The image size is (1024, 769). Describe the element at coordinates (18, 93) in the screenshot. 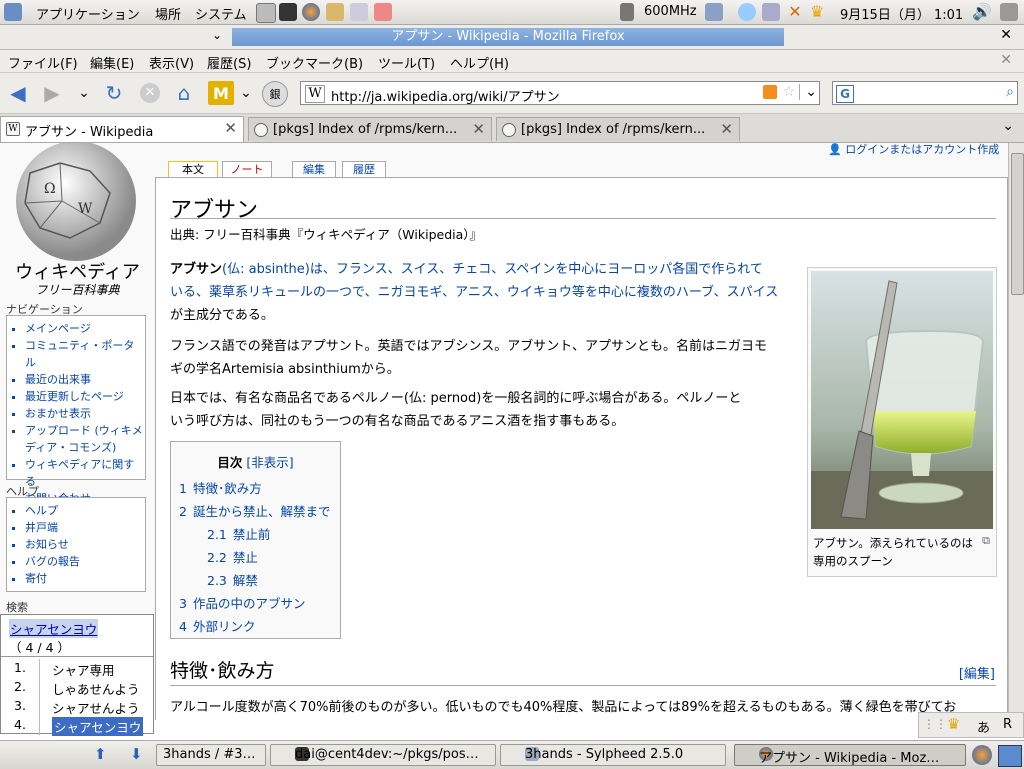

I see `back-button: ◀` at that location.